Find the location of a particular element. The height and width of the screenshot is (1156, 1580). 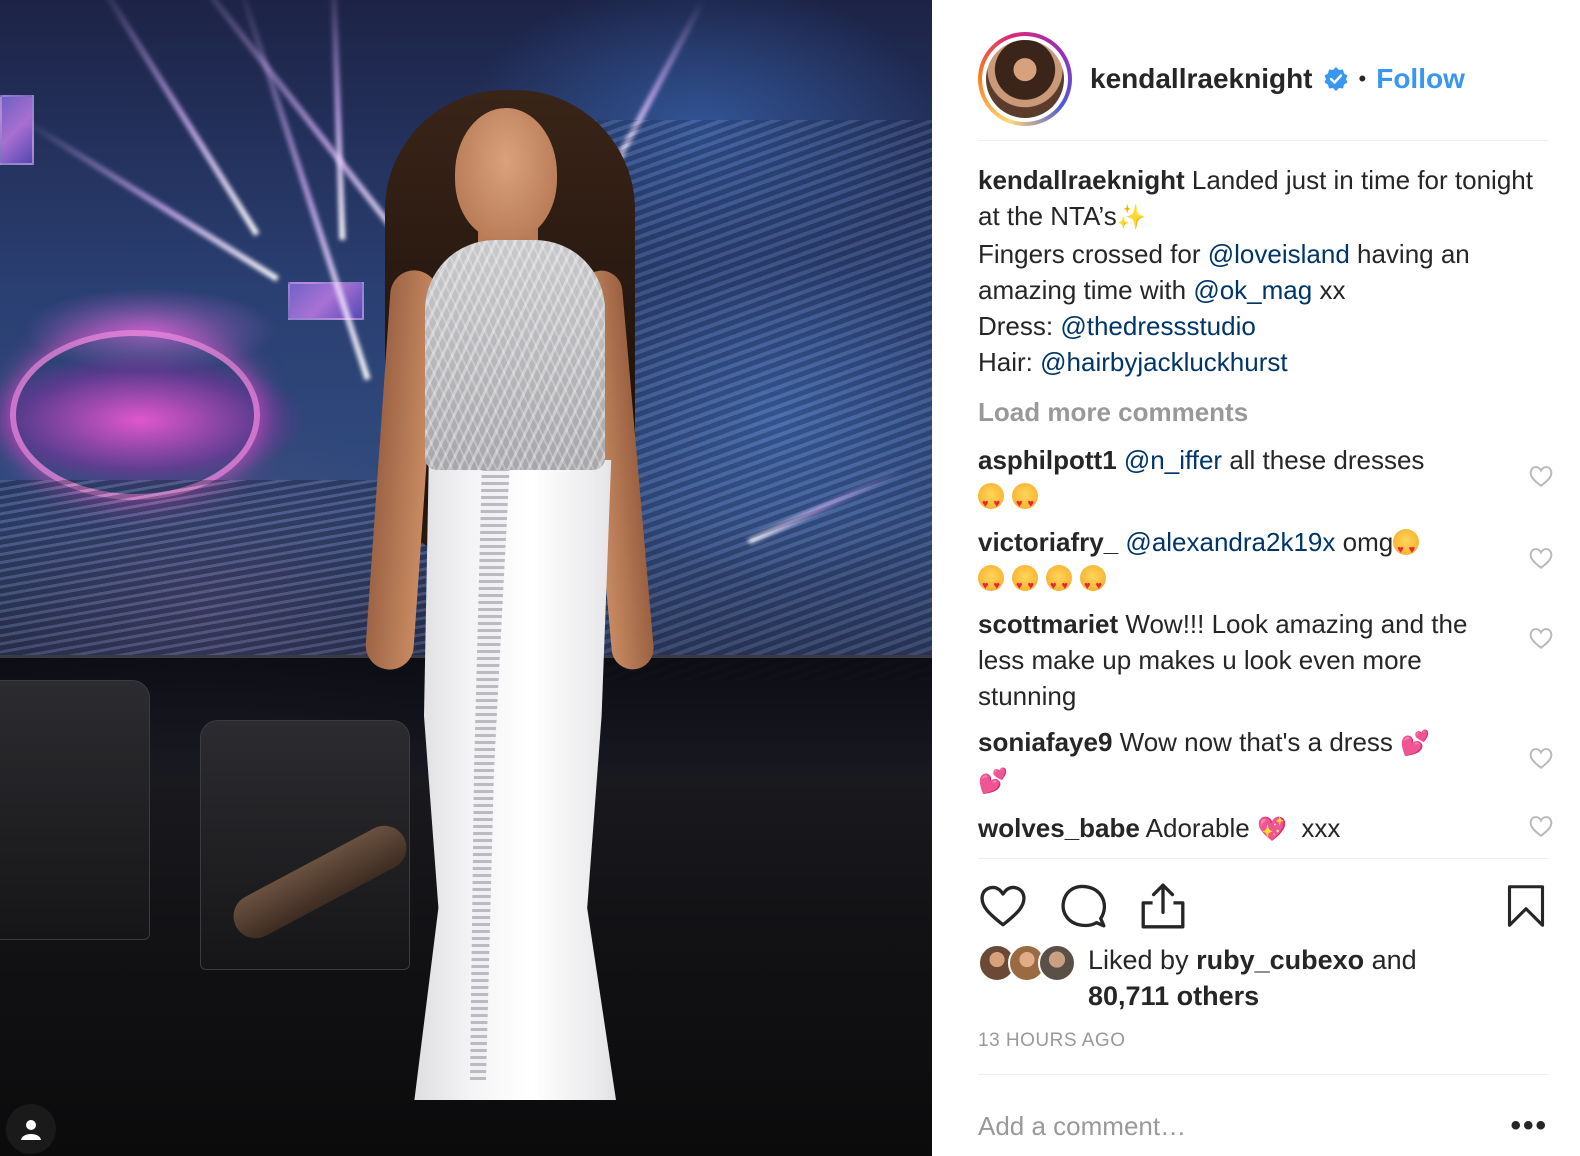

header-username: kendallraeknight is located at coordinates (1201, 79).